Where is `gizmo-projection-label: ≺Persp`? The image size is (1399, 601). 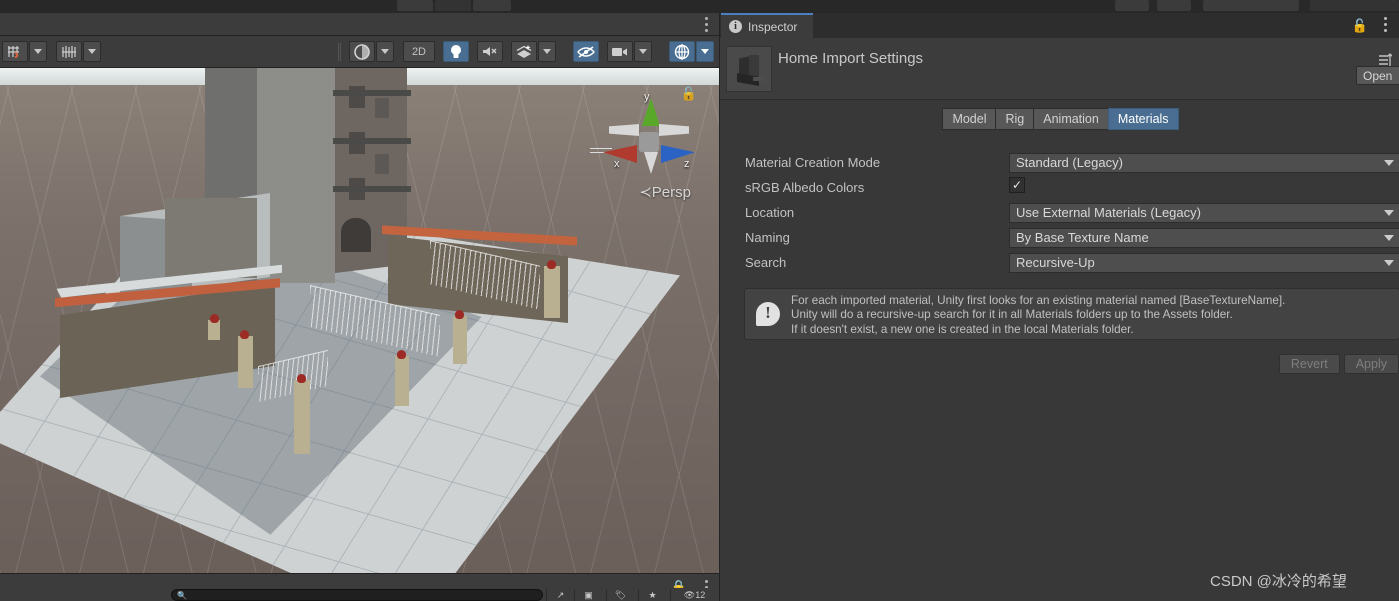
gizmo-projection-label: ≺Persp is located at coordinates (665, 192).